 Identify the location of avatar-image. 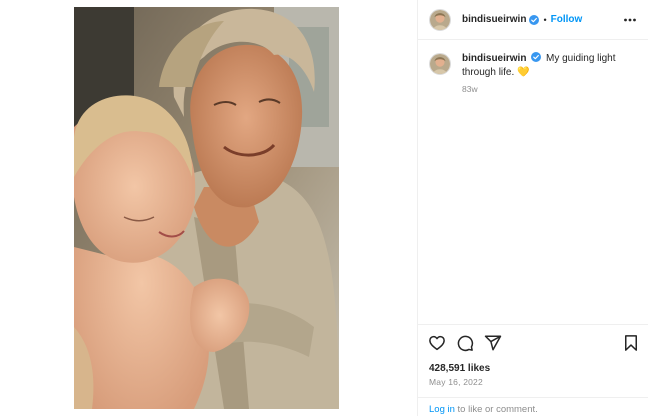
(440, 19).